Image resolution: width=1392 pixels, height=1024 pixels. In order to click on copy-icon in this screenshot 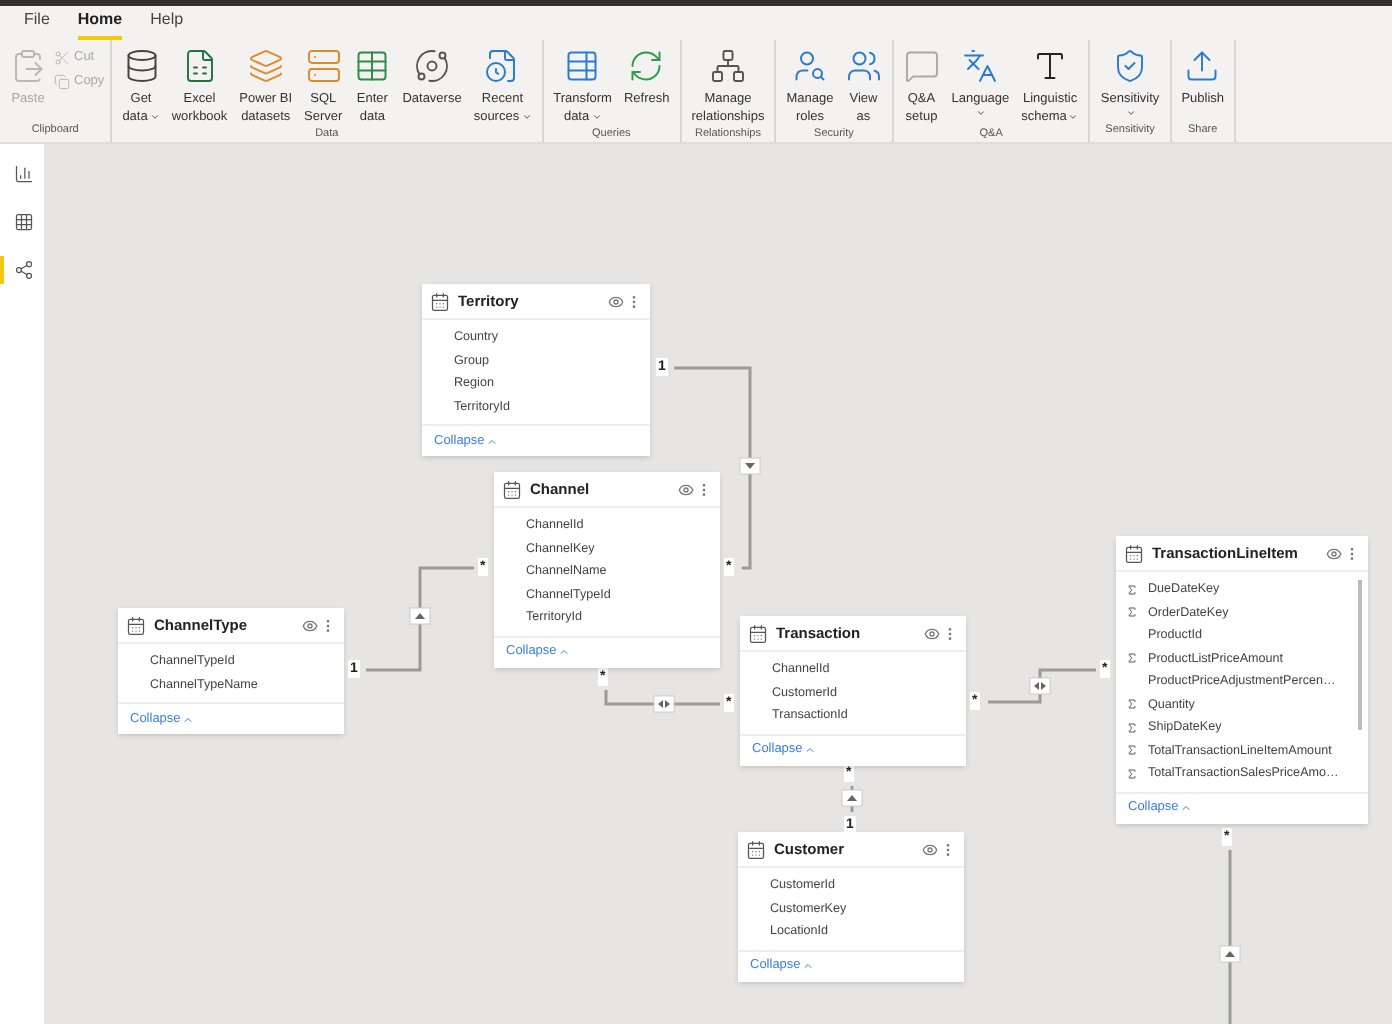, I will do `click(62, 81)`.